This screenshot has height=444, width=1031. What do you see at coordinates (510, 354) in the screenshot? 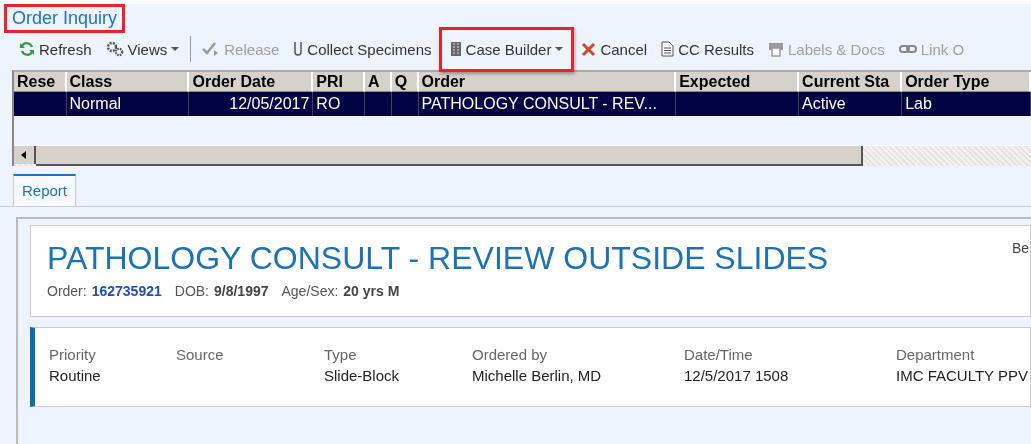
I see `detail-label: Ordered by` at bounding box center [510, 354].